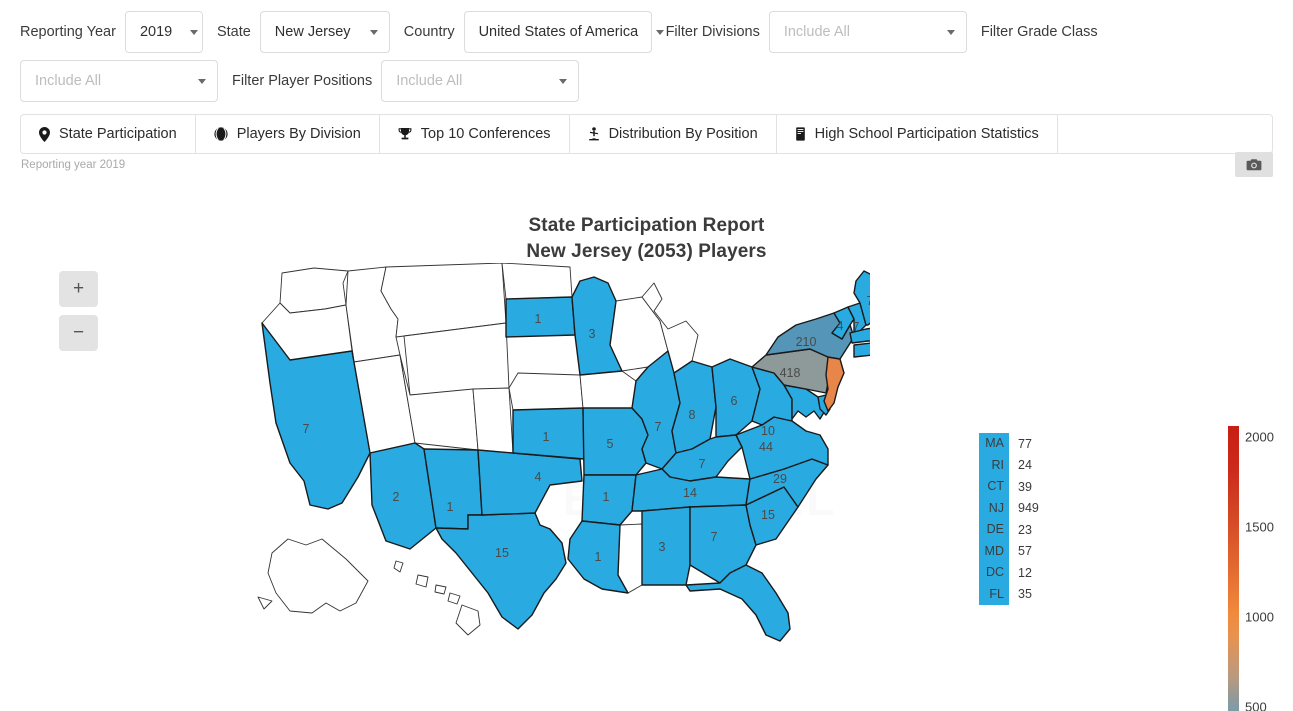 The width and height of the screenshot is (1293, 711). I want to click on state-CO, so click(493, 420).